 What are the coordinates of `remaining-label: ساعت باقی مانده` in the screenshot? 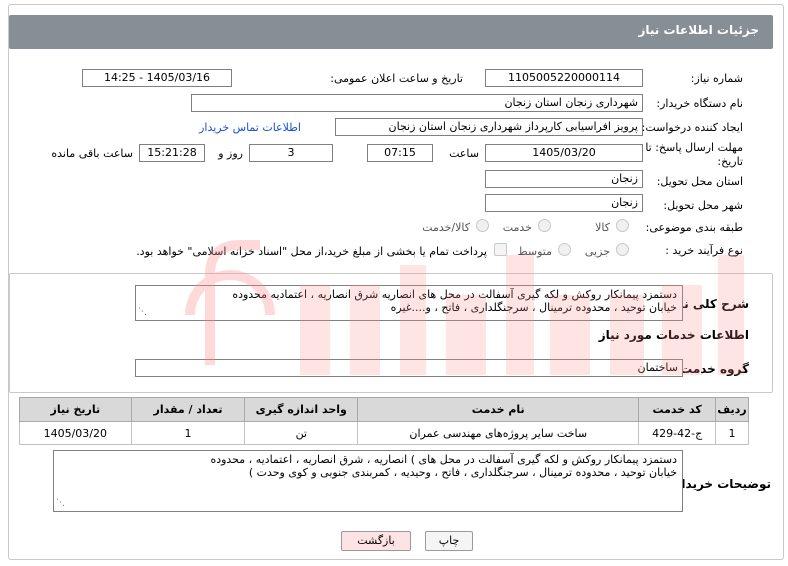 It's located at (92, 153).